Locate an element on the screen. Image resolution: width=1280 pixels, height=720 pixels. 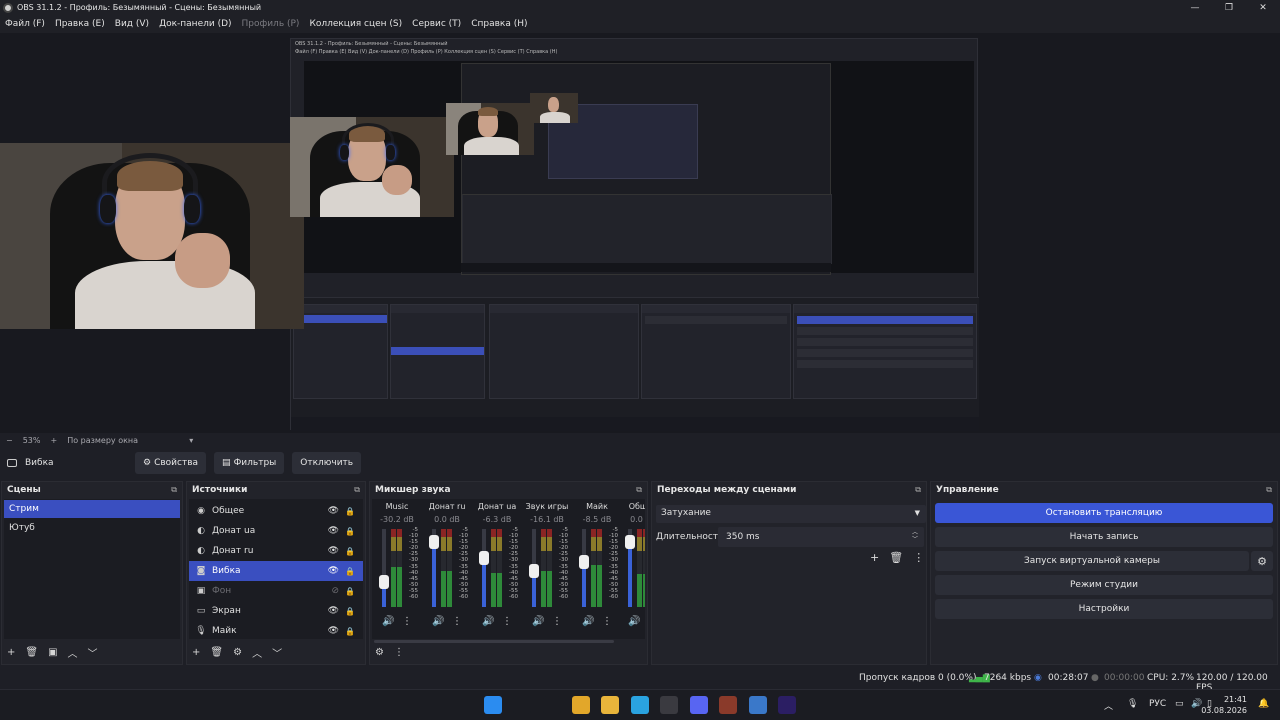
advanced-audio-icon: ⚙ is located at coordinates (379, 652).